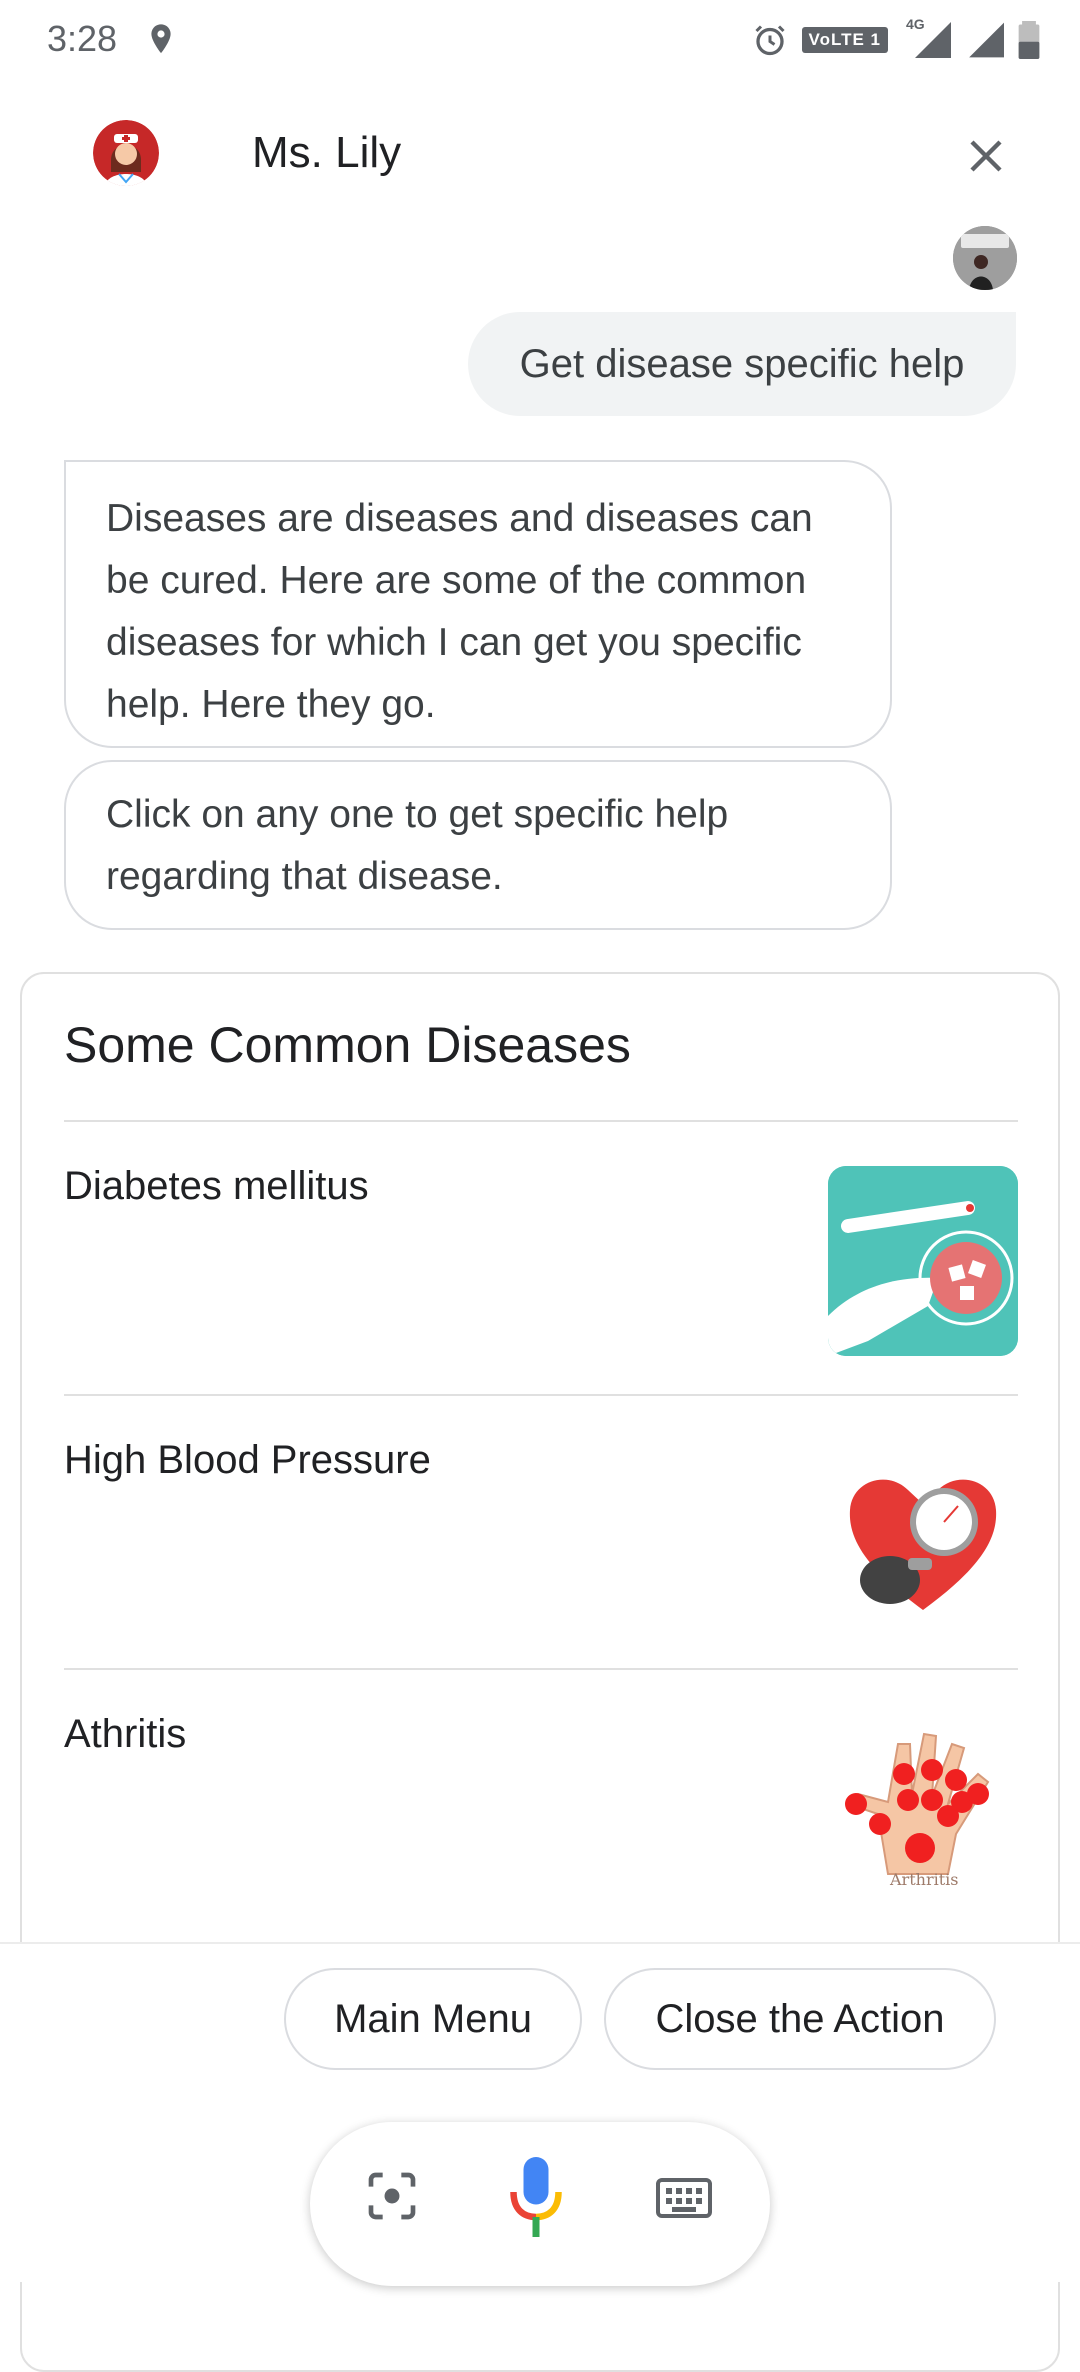 This screenshot has height=2372, width=1080. I want to click on user-message: Get disease specific help, so click(742, 364).